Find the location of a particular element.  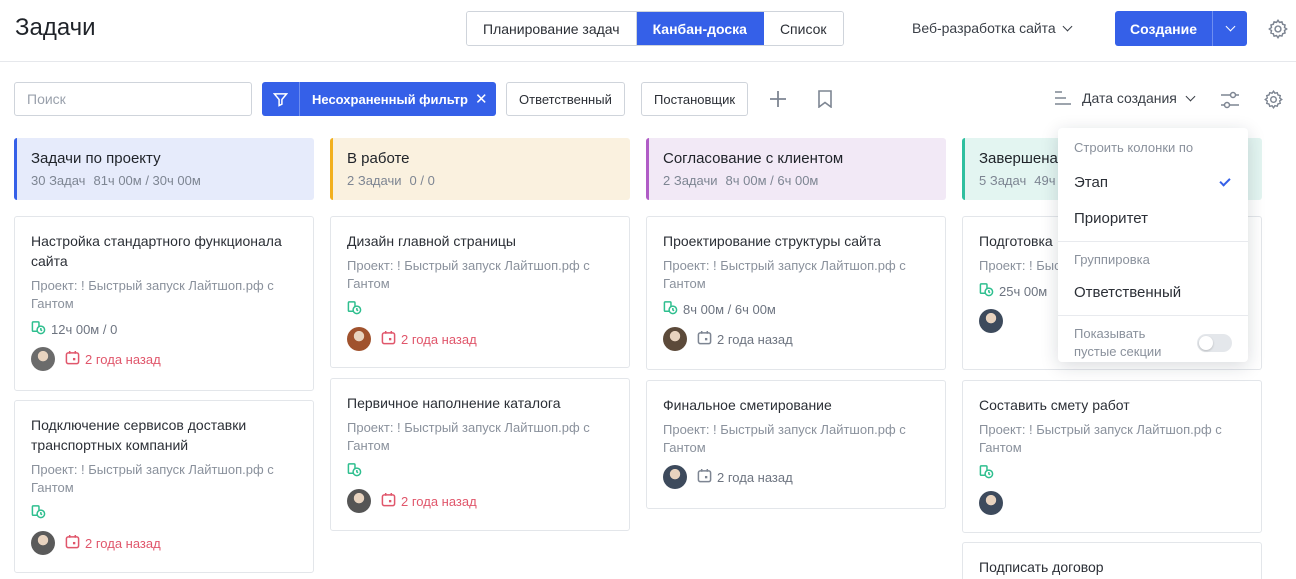

task-card: Подписать договор is located at coordinates (1112, 560).